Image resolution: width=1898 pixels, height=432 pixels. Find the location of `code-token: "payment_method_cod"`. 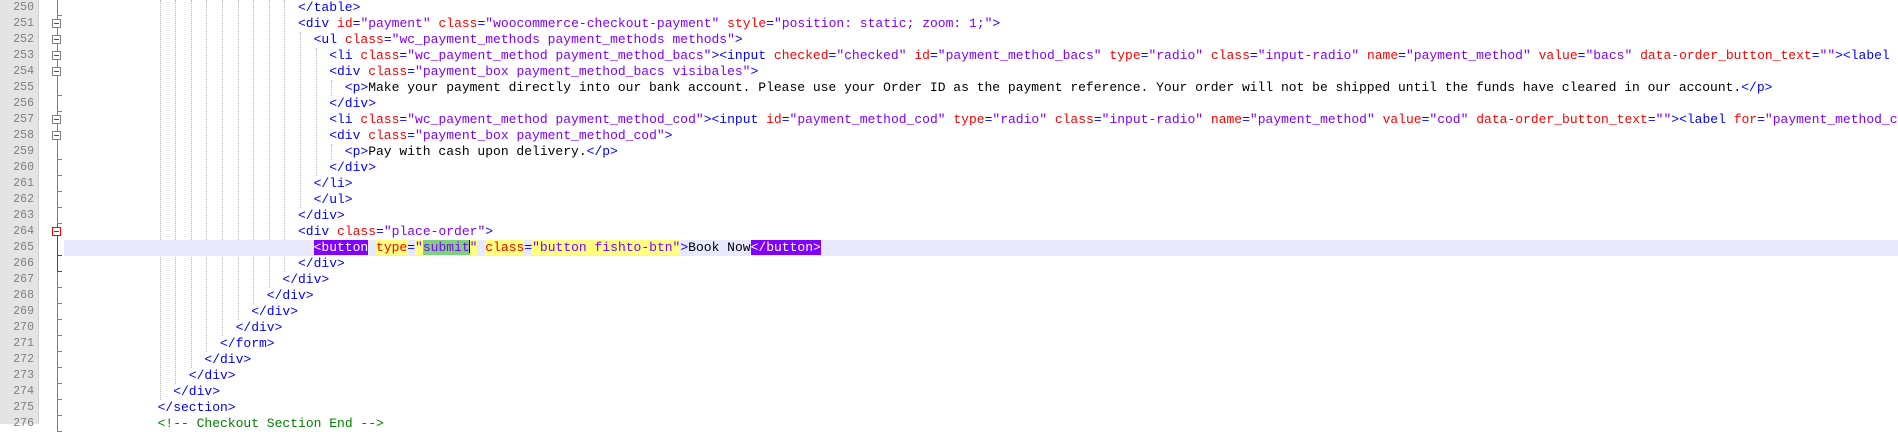

code-token: "payment_method_cod" is located at coordinates (1831, 119).